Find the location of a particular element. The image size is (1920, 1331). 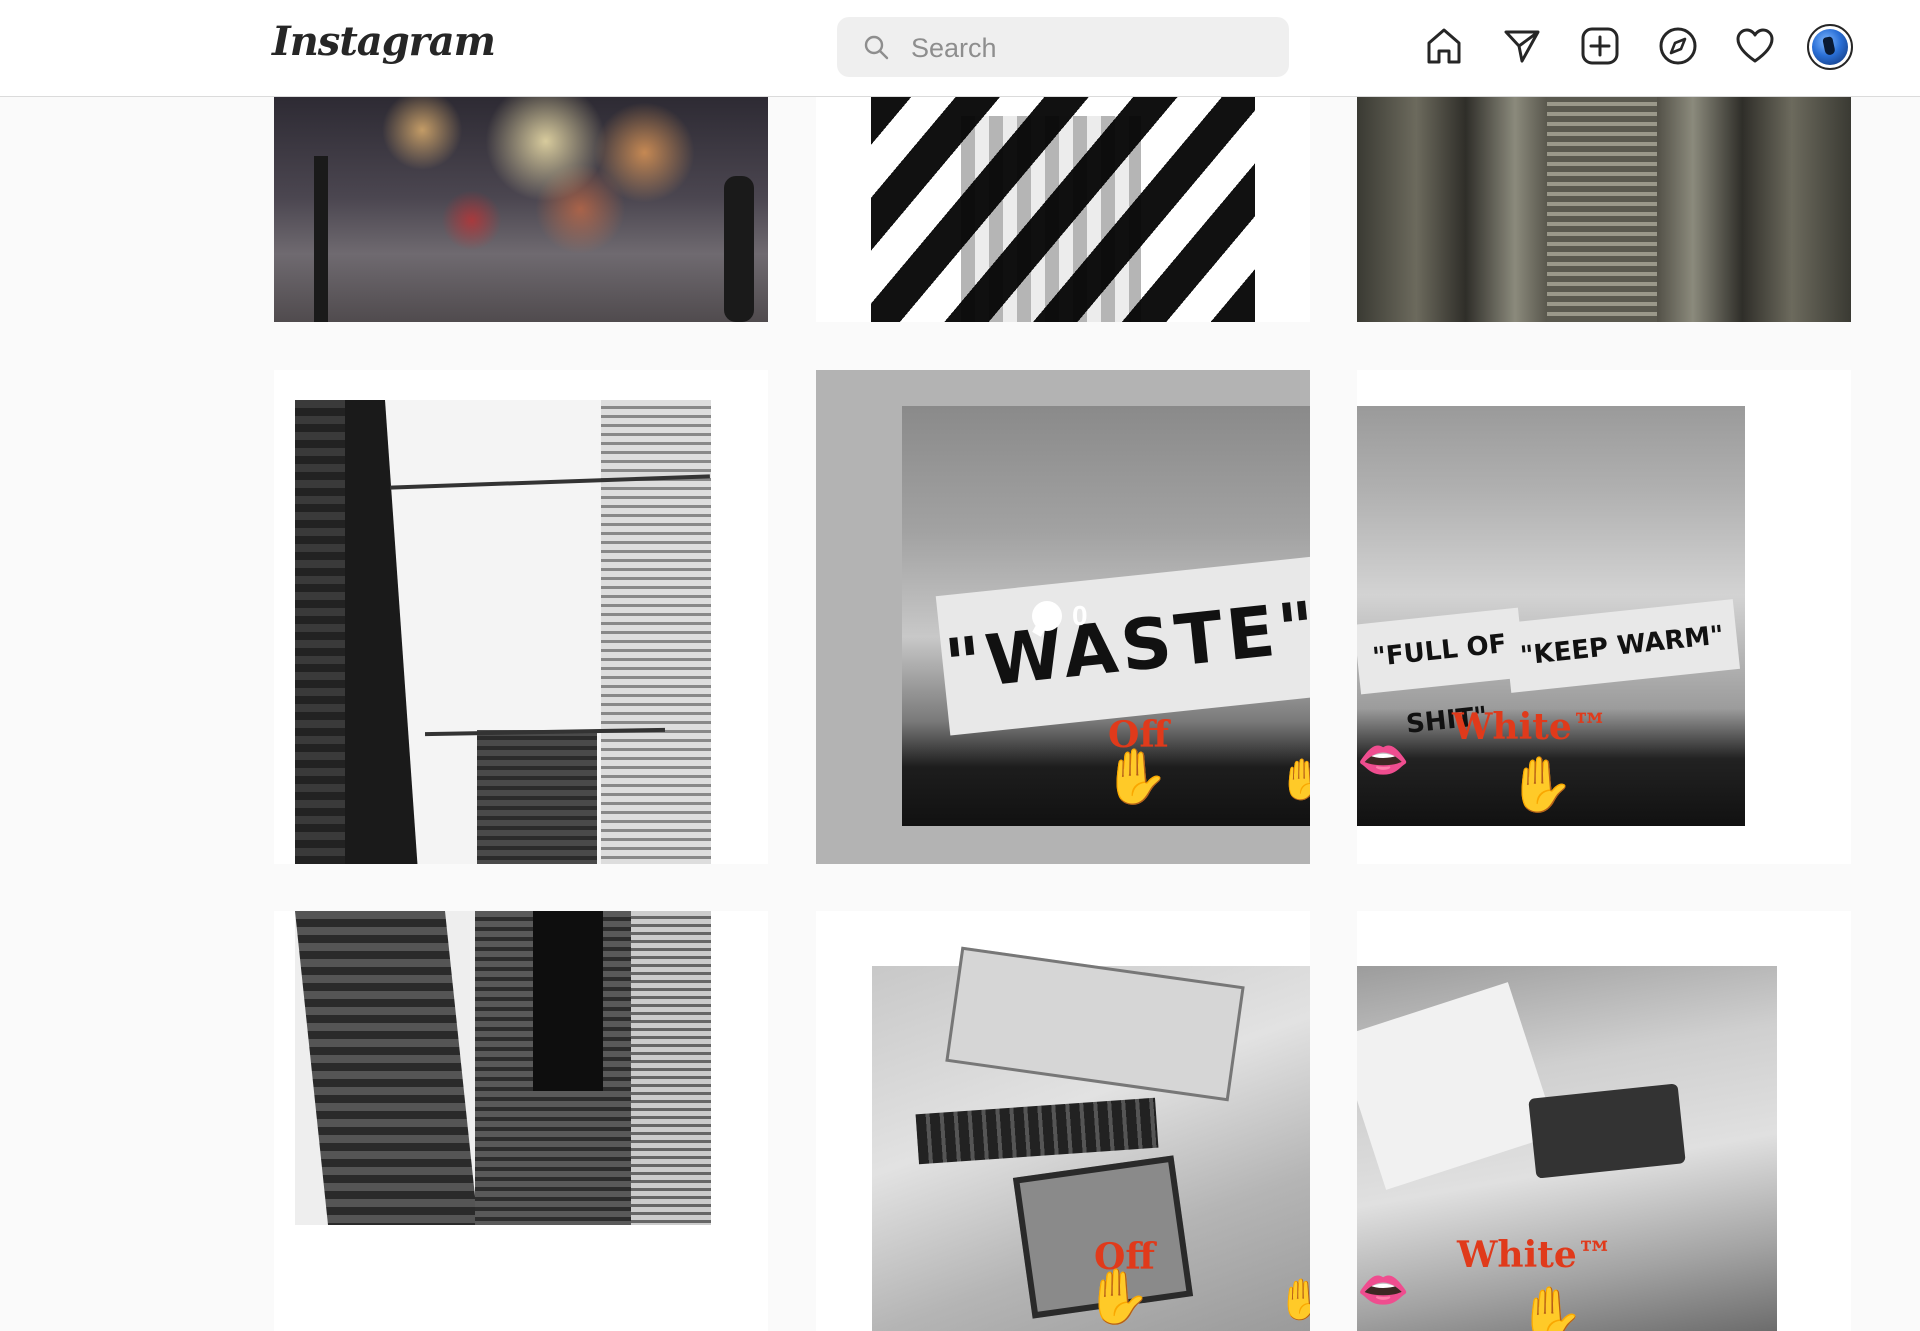

comment-count: 0 is located at coordinates (1080, 615).